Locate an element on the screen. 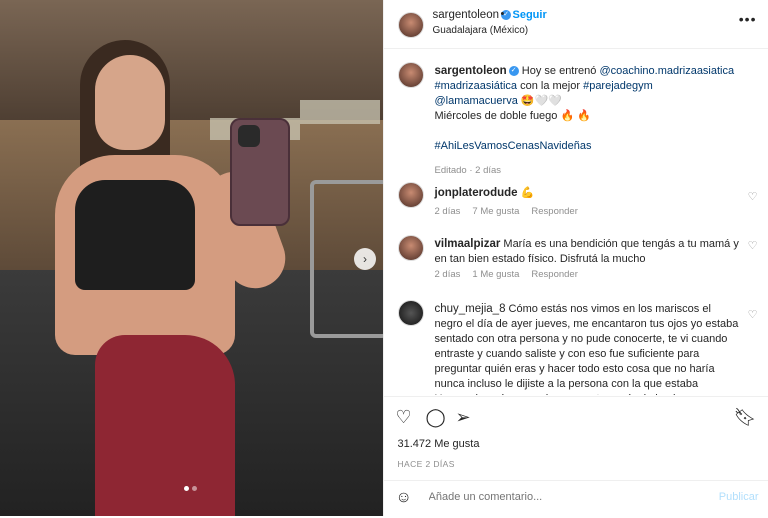  verified-icon: ✓ is located at coordinates (514, 71).